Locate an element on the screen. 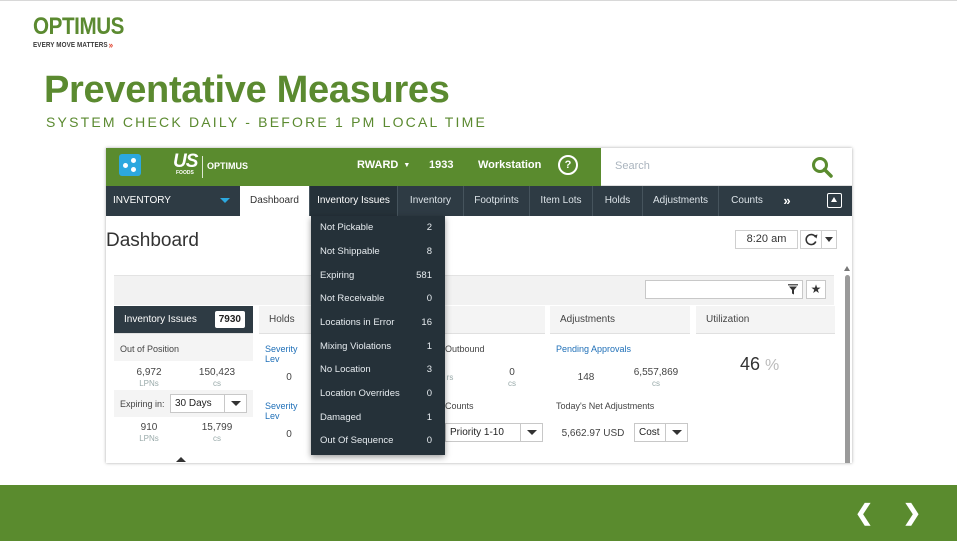 The height and width of the screenshot is (541, 957). expiring-lpns: 910 LPNs is located at coordinates (149, 433).